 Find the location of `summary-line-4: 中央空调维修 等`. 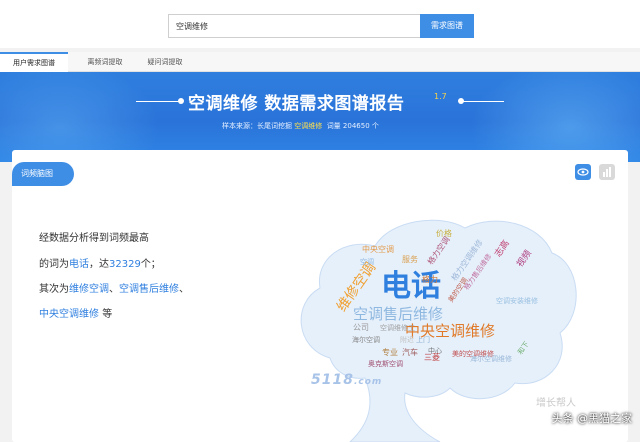

summary-line-4: 中央空调维修 等 is located at coordinates (75, 312).